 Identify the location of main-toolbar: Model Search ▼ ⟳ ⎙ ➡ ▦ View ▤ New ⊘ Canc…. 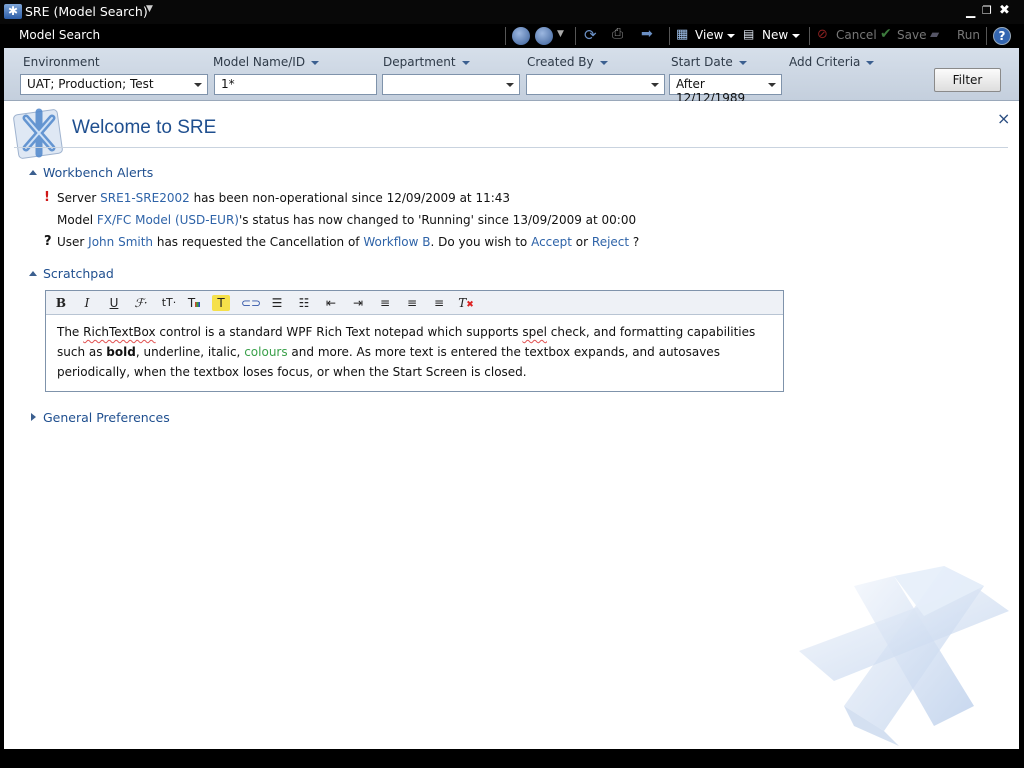
(512, 36).